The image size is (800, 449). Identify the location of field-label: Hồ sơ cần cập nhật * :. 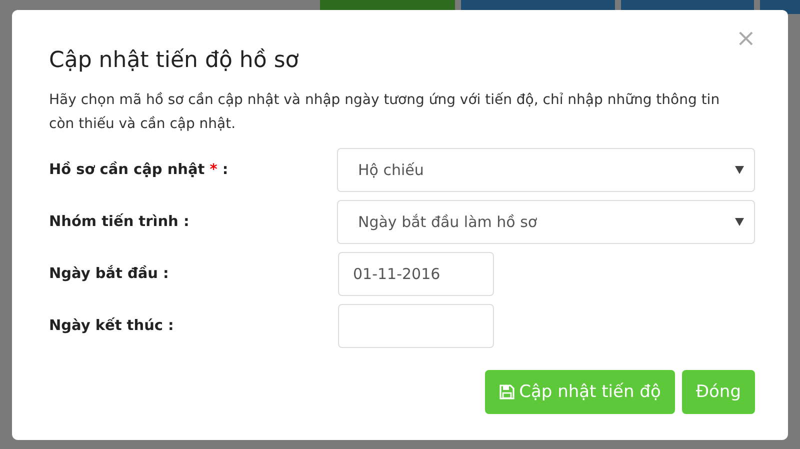
(139, 170).